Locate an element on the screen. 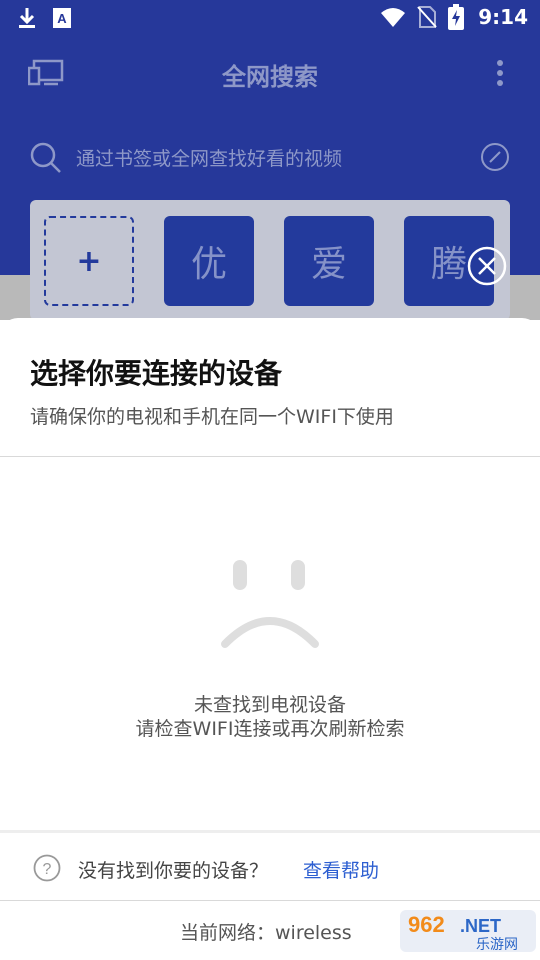 Image resolution: width=540 pixels, height=960 pixels. site-youku: 优 is located at coordinates (209, 261).